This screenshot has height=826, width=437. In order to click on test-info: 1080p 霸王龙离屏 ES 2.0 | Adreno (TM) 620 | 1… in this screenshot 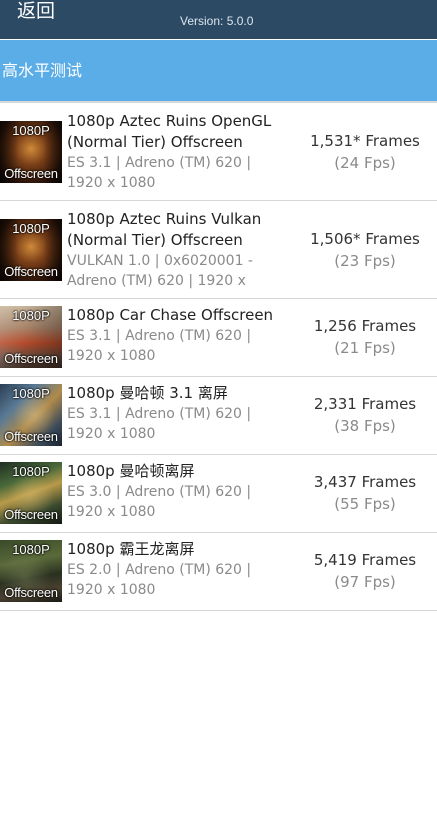, I will do `click(174, 569)`.